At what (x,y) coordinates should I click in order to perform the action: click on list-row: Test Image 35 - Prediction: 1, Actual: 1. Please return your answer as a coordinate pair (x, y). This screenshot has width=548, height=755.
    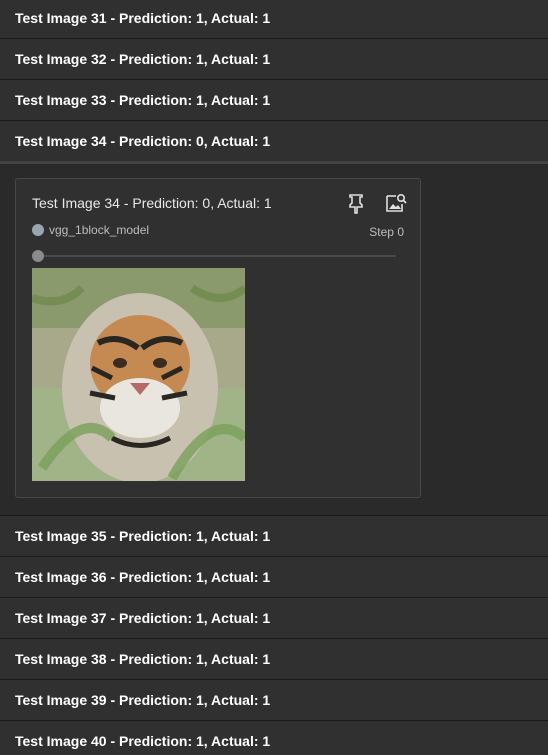
    Looking at the image, I should click on (274, 536).